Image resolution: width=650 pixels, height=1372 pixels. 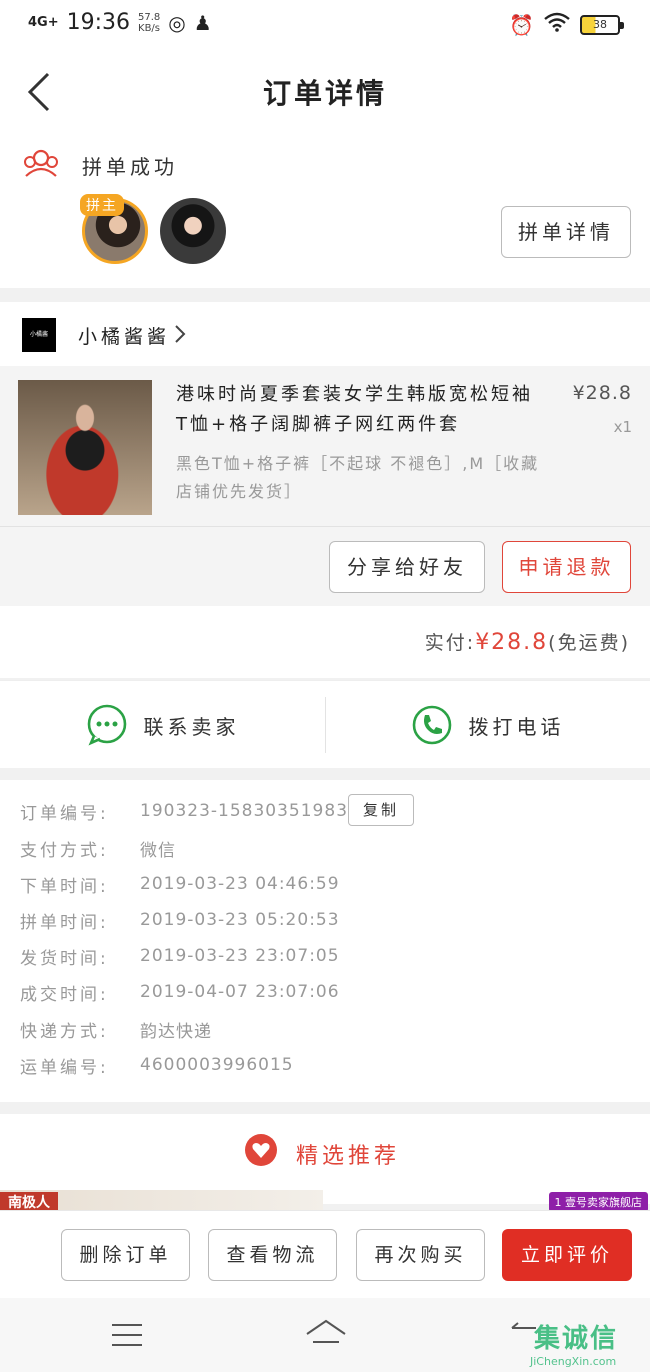 I want to click on host-badge: 拼主, so click(x=102, y=205).